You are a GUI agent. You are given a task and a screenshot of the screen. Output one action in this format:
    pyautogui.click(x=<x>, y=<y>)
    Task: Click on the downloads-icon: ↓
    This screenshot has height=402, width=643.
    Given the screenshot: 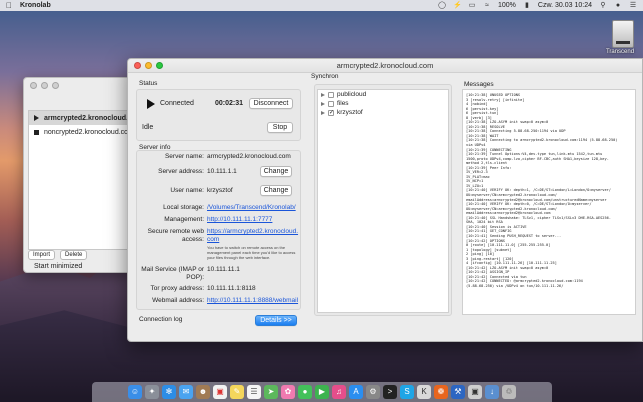 What is the action you would take?
    pyautogui.click(x=492, y=392)
    